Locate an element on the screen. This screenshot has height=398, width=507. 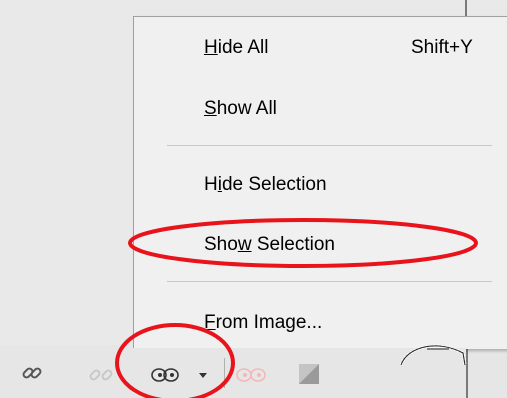
dropdown-arrow-icon is located at coordinates (203, 374).